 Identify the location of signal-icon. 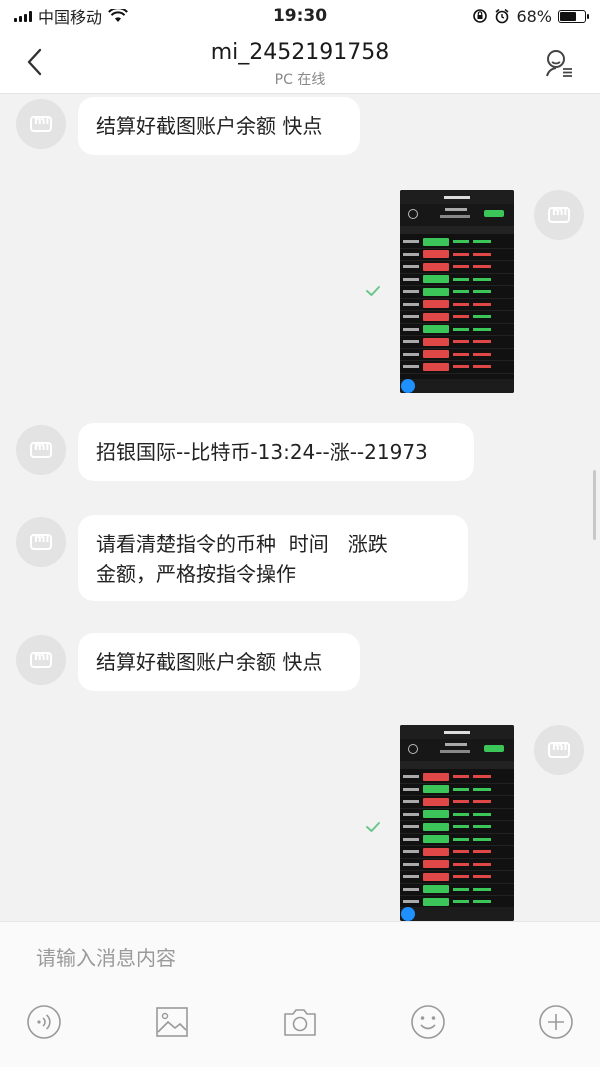
(23, 16).